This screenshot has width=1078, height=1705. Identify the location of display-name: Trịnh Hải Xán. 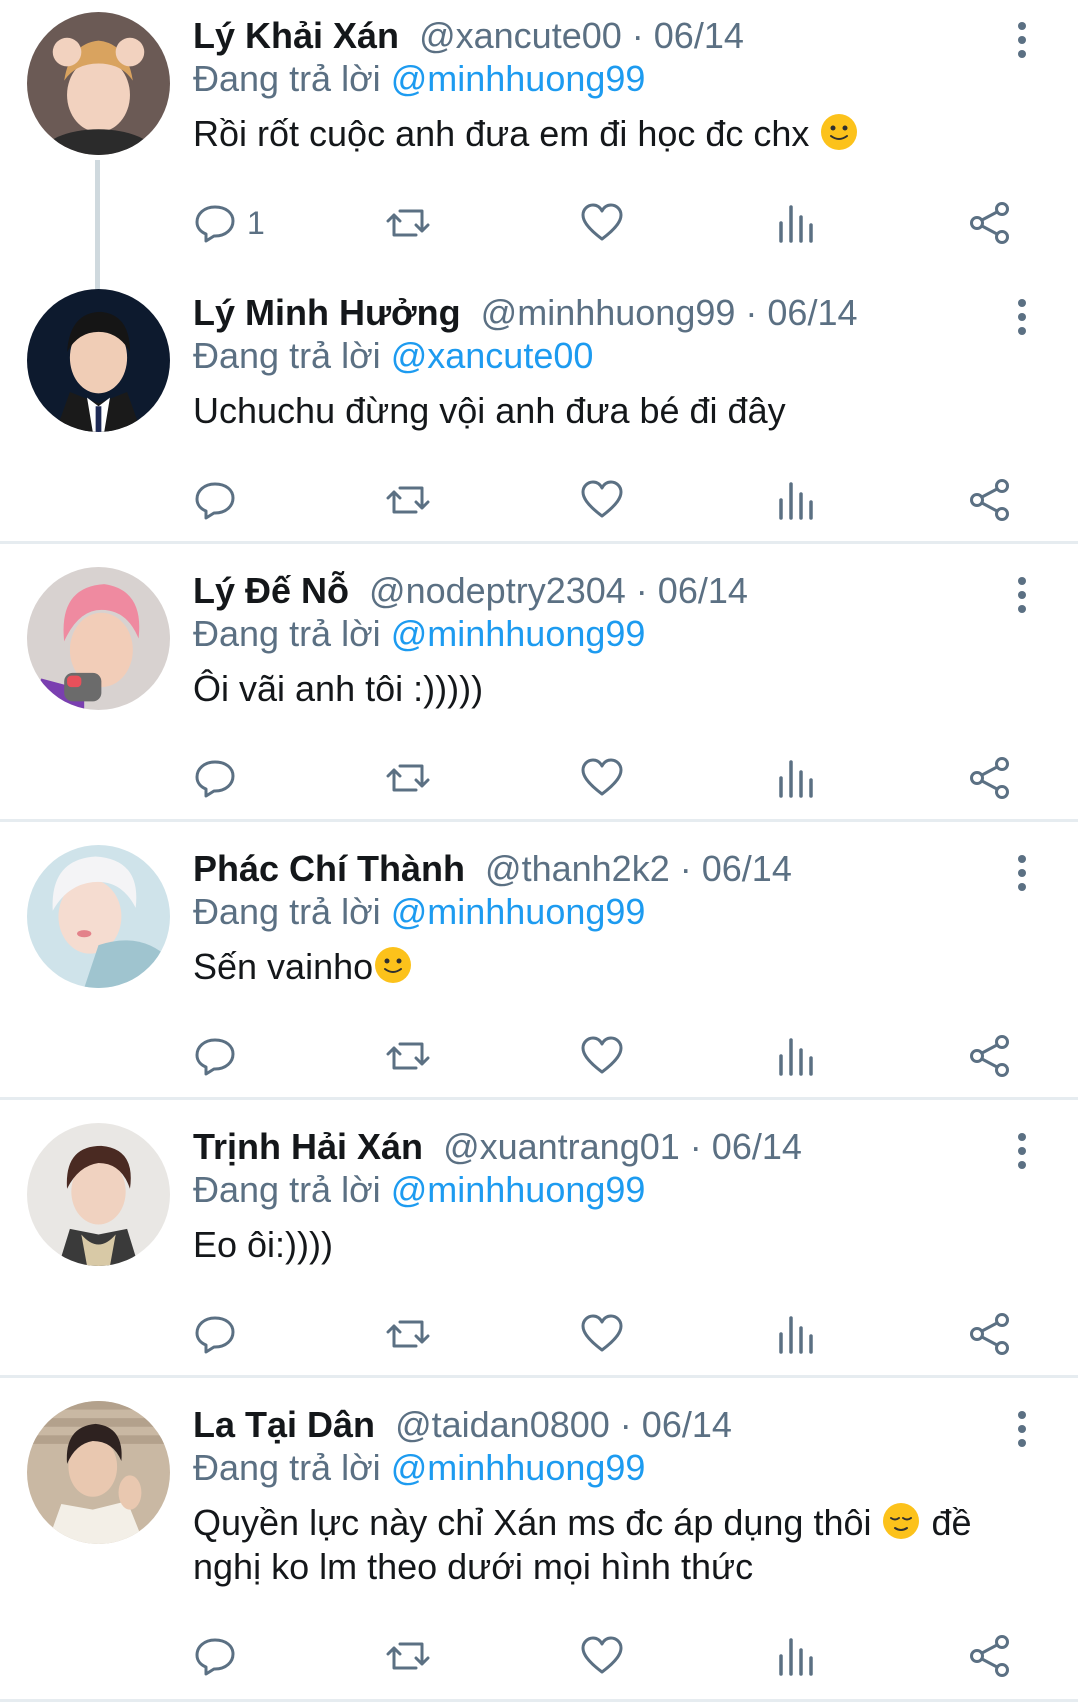
(308, 1146).